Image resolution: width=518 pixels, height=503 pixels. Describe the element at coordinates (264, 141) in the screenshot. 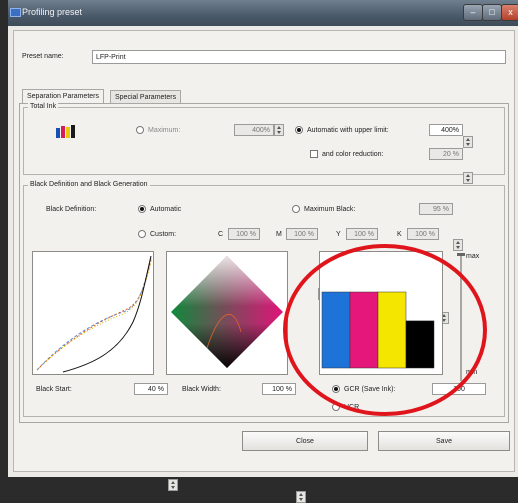

I see `total-ink-group` at that location.